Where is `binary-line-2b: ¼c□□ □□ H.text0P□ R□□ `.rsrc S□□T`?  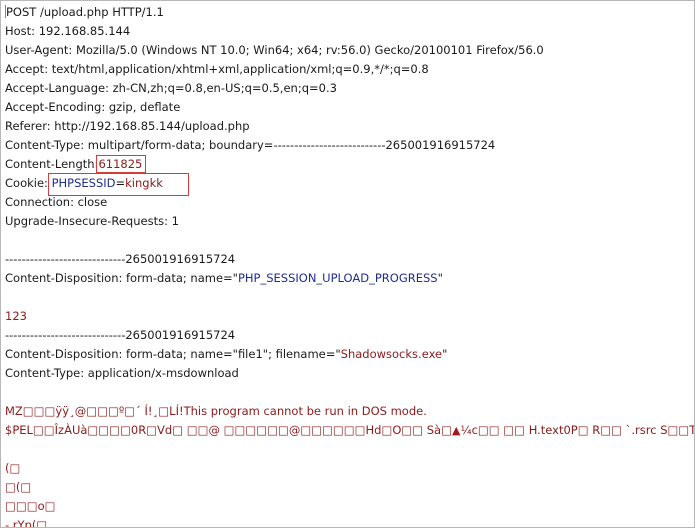 binary-line-2b: ¼c□□ □□ H.text0P□ R□□ `.rsrc S□□T is located at coordinates (577, 430).